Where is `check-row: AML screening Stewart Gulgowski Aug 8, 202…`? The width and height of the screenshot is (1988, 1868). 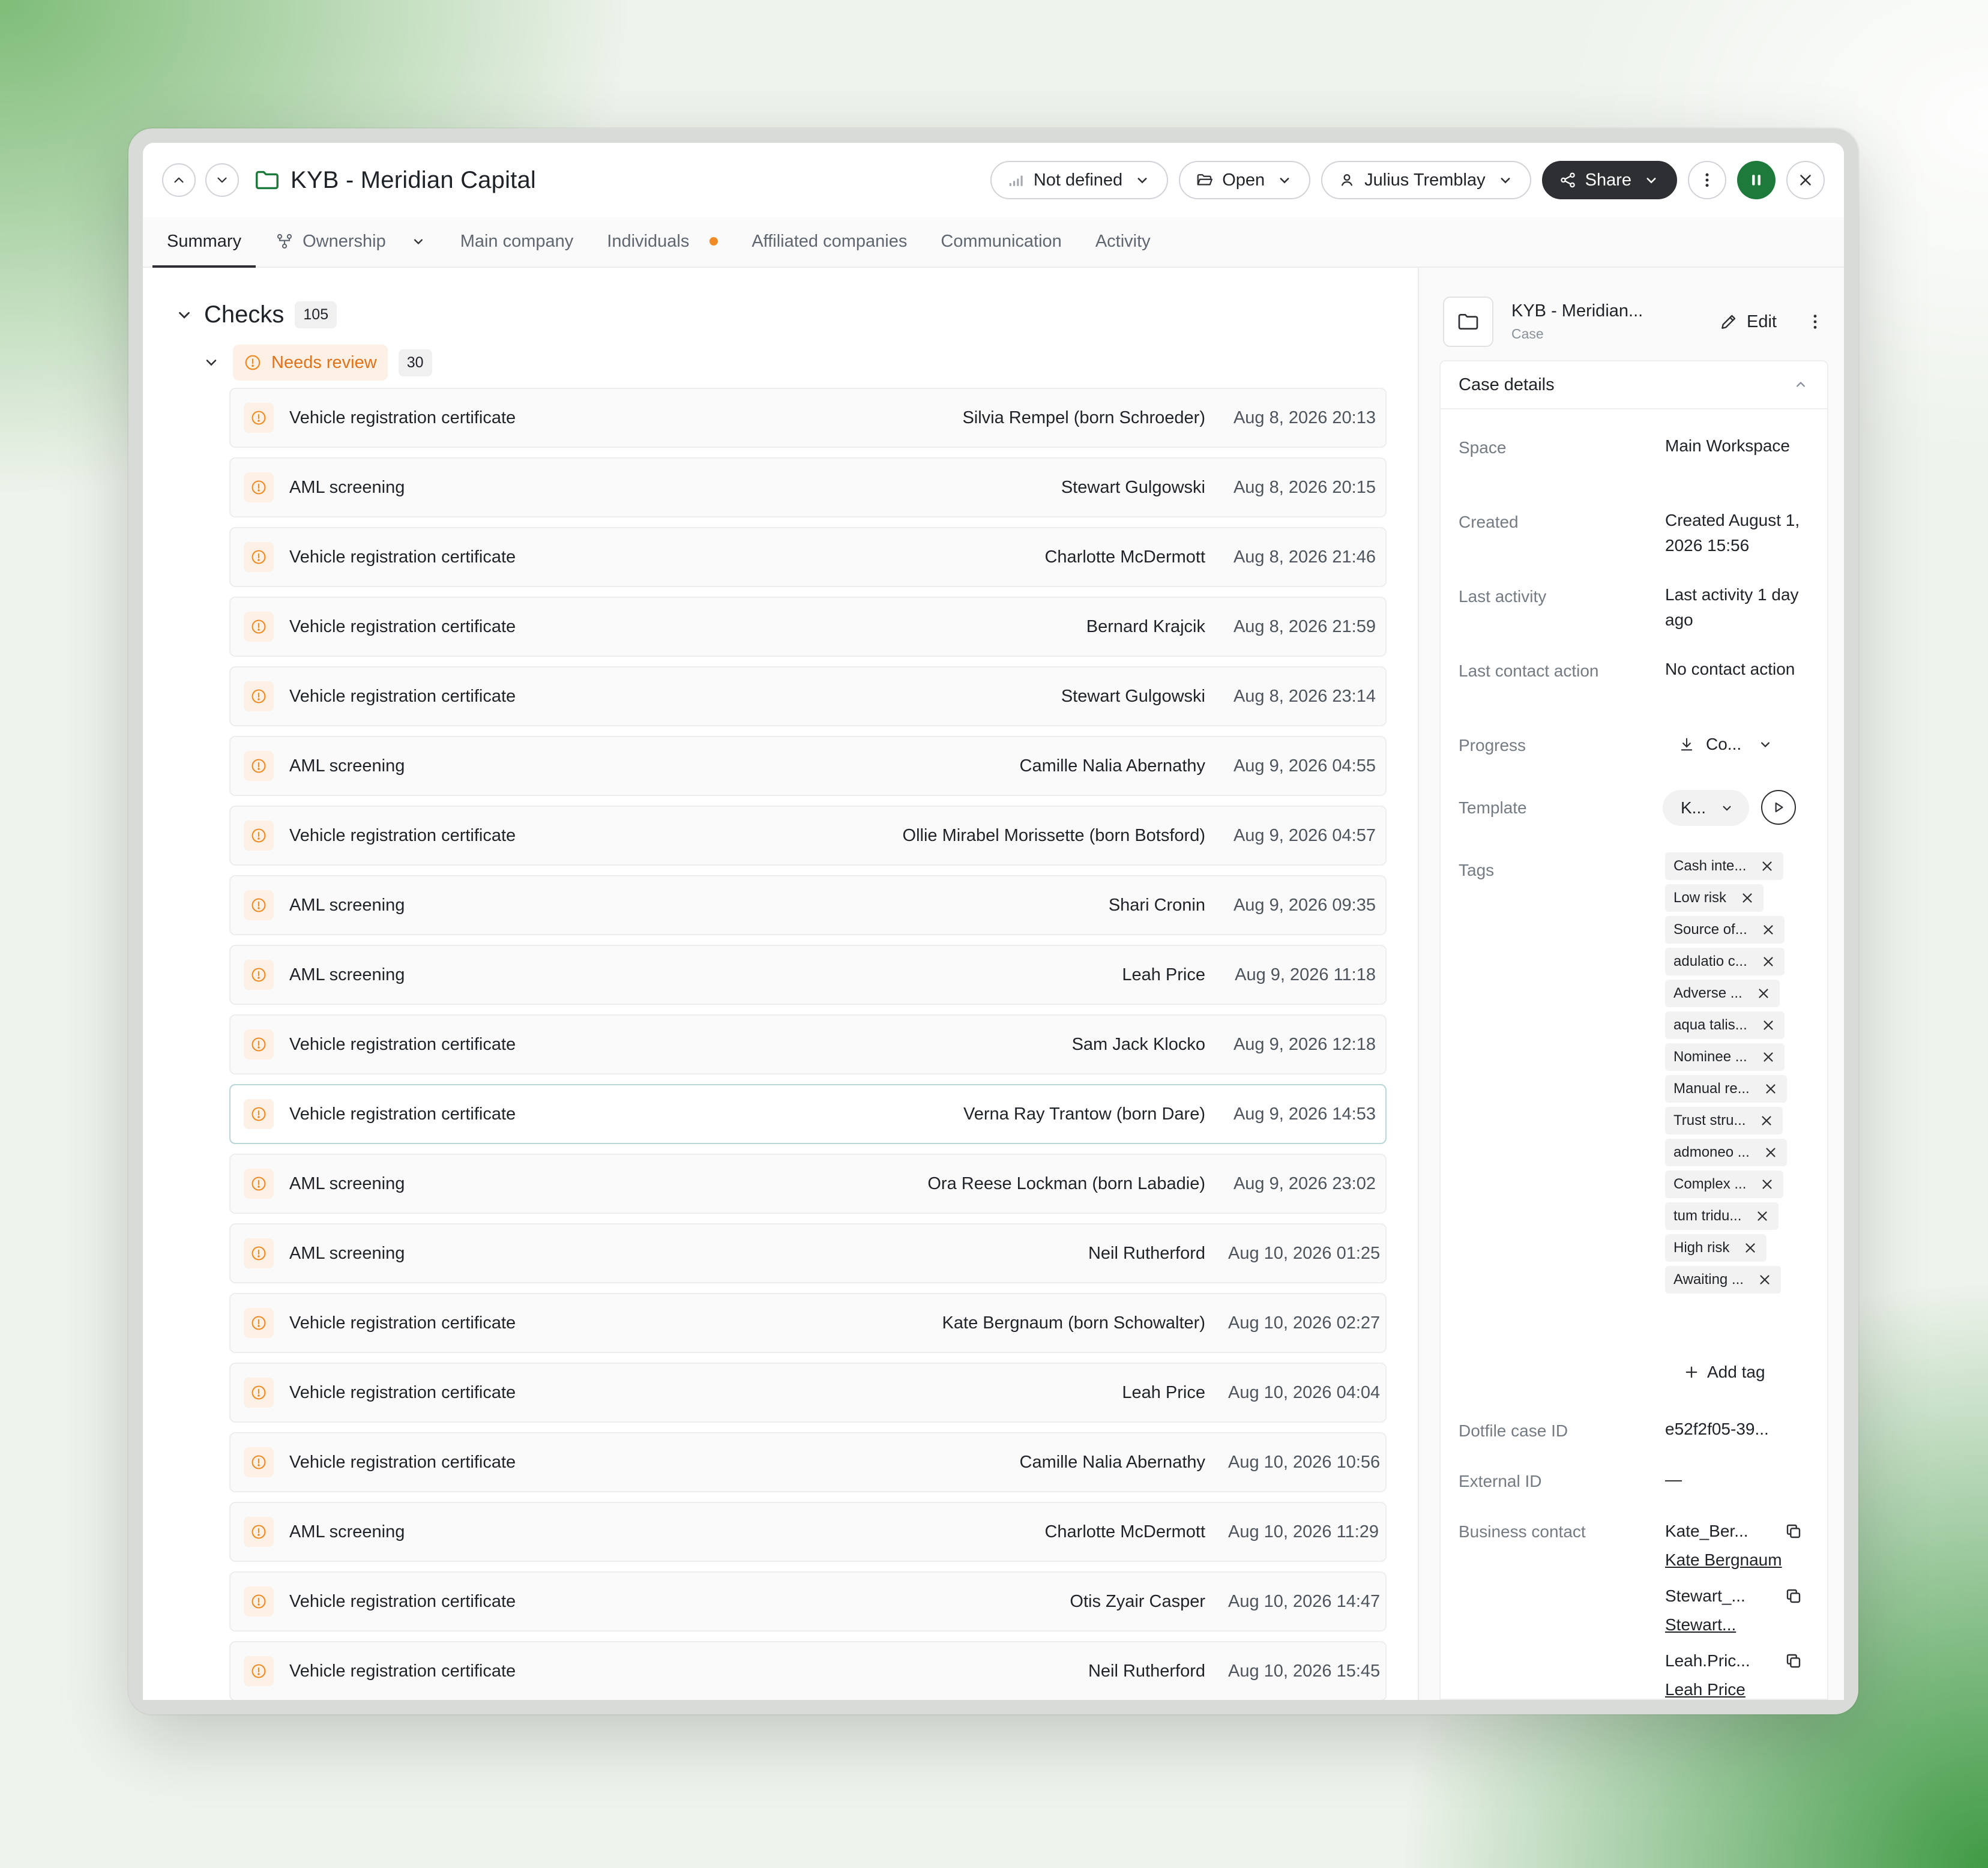
check-row: AML screening Stewart Gulgowski Aug 8, 202… is located at coordinates (808, 487).